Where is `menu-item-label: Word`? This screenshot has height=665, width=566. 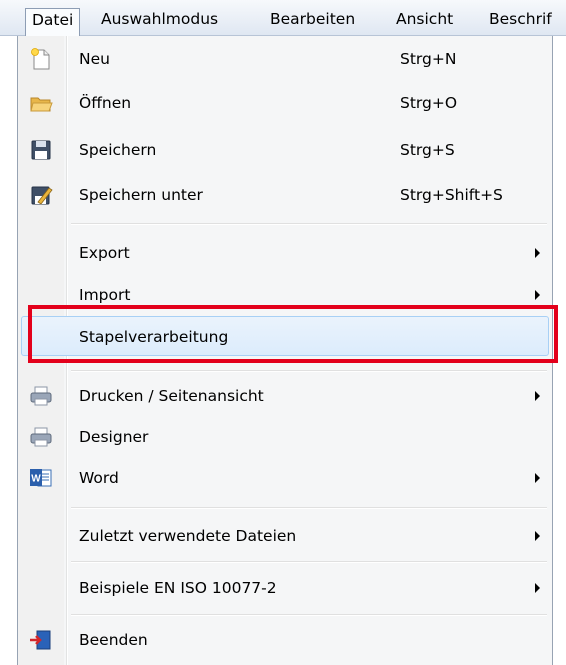
menu-item-label: Word is located at coordinates (99, 478).